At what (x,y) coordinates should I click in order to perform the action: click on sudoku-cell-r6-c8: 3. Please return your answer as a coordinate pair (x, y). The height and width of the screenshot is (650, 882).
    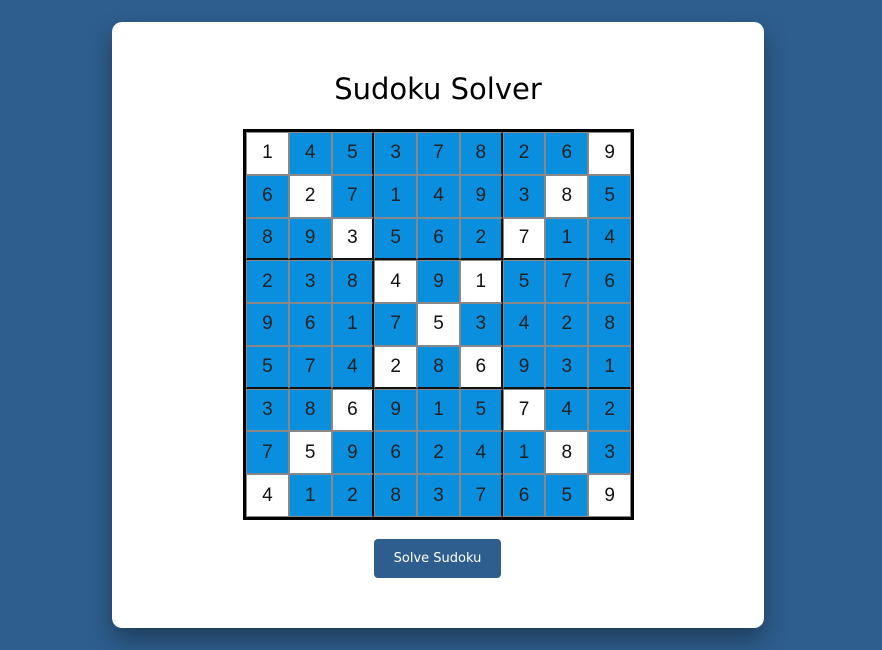
    Looking at the image, I should click on (567, 367).